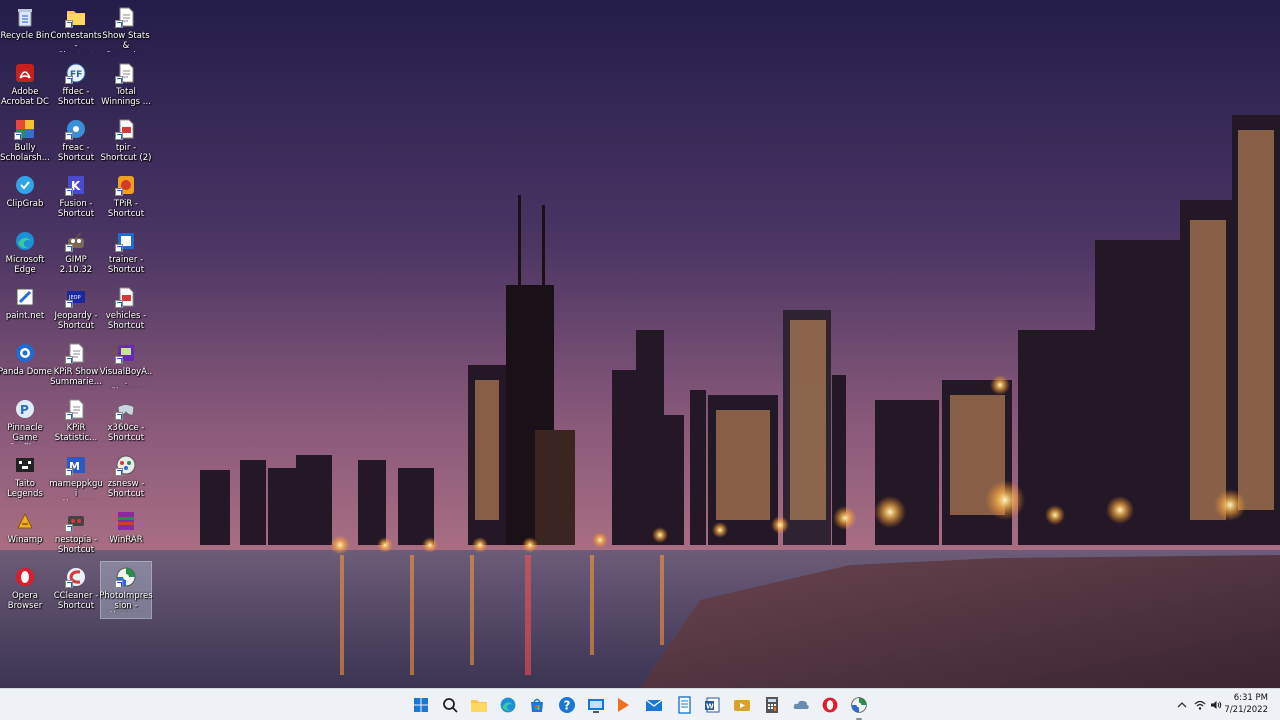 The height and width of the screenshot is (720, 1280). Describe the element at coordinates (25, 477) in the screenshot. I see `desktop-icon: Taito Legends` at that location.